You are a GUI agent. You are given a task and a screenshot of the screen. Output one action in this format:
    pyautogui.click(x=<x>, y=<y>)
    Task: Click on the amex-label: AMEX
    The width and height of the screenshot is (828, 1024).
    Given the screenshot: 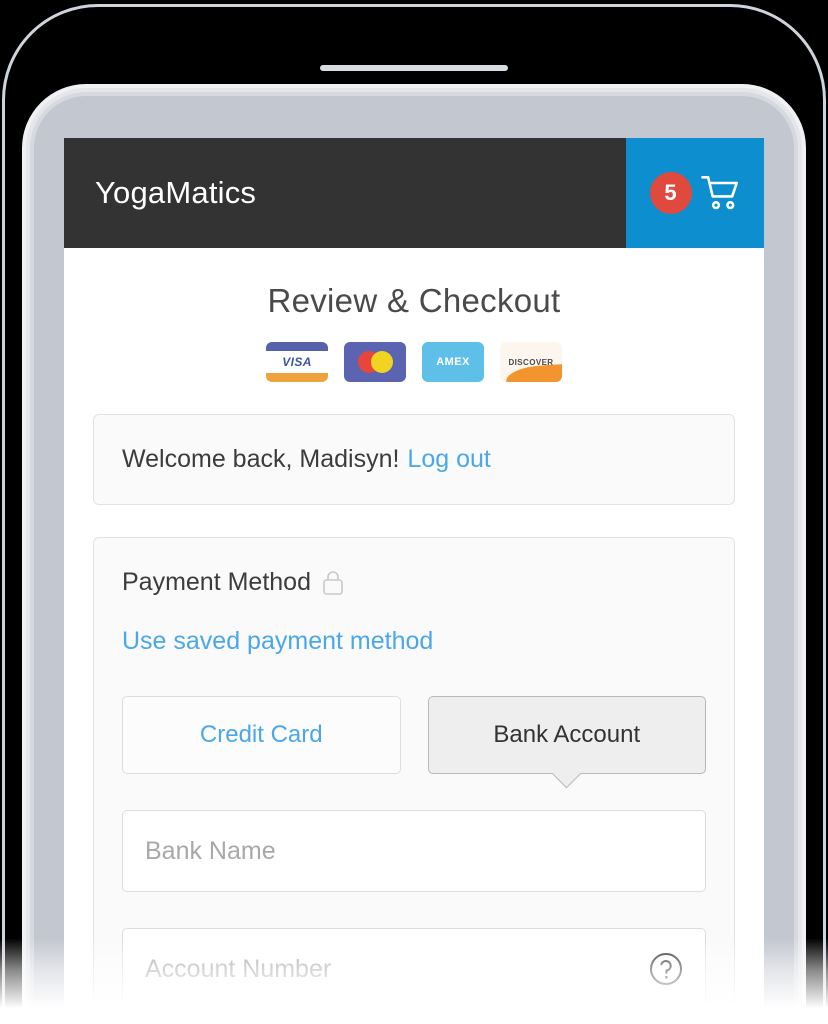 What is the action you would take?
    pyautogui.click(x=453, y=362)
    